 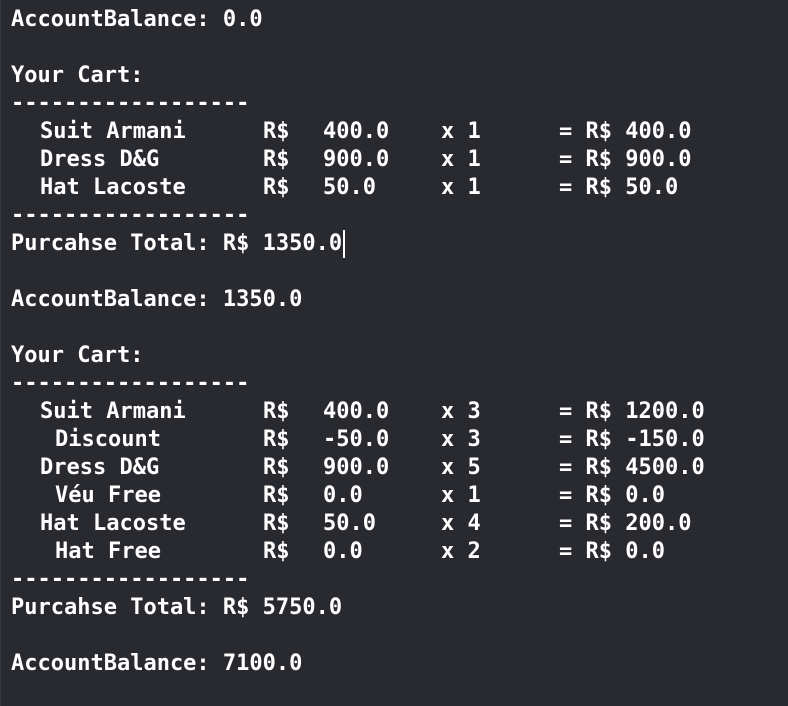 I want to click on cart-item-row: Dress D&G R$ 900.0 x 1 = R$ 900.0, so click(x=399, y=160).